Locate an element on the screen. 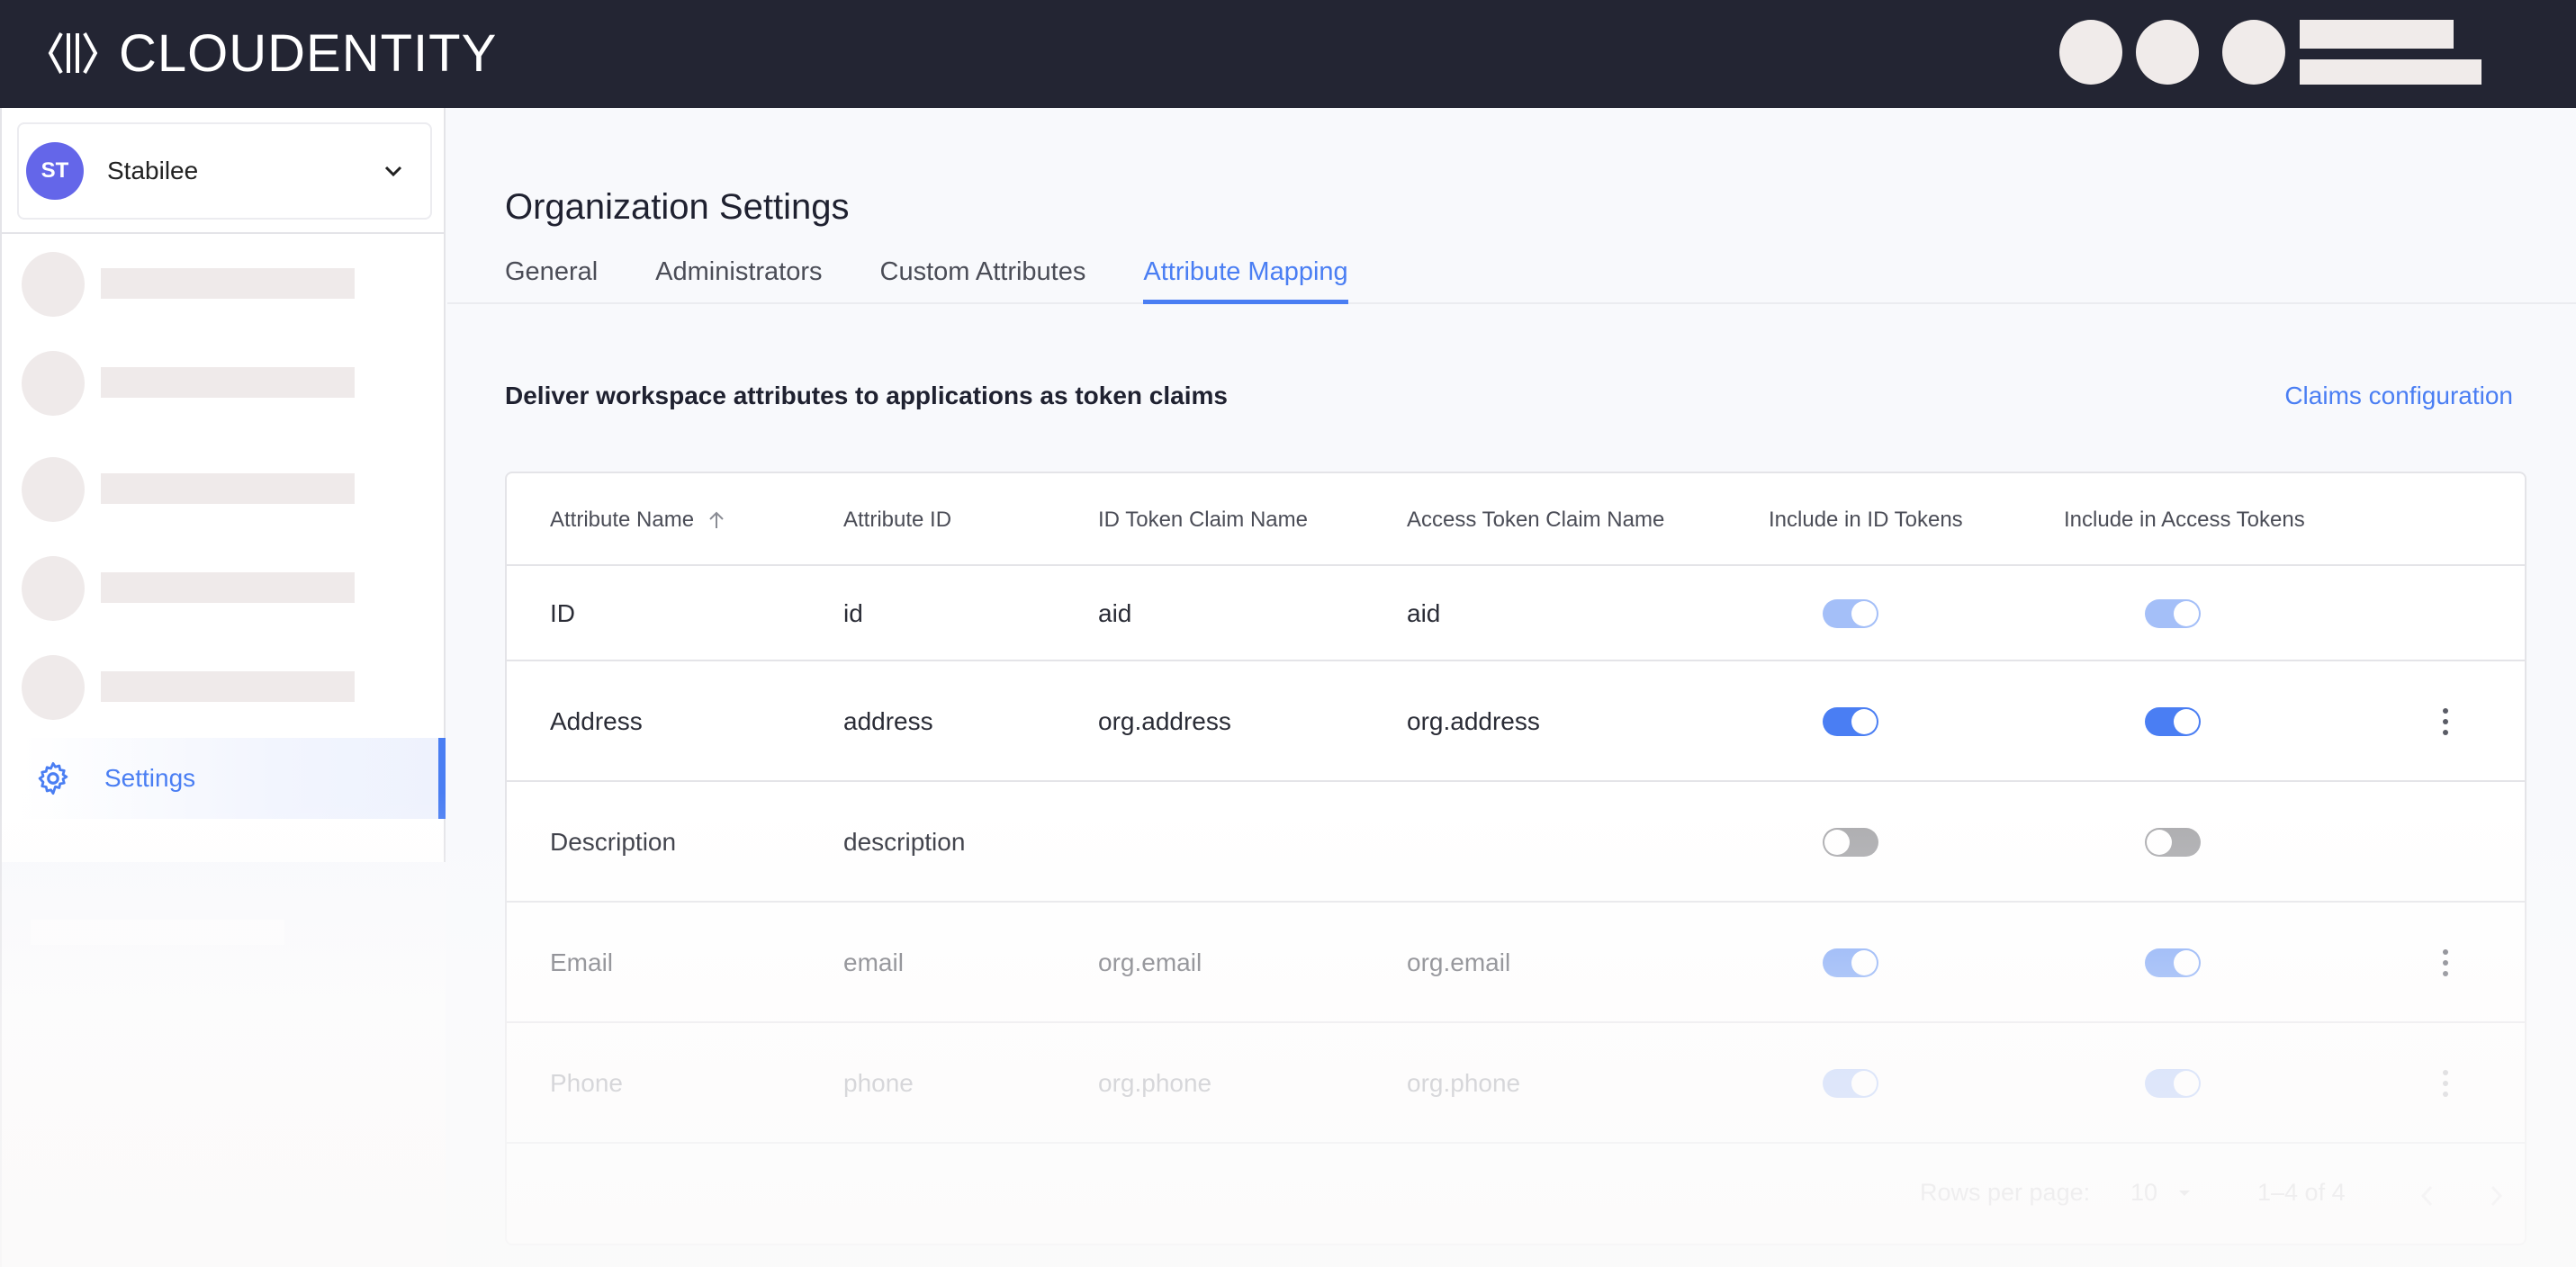 This screenshot has height=1267, width=2576. rows-per-page-select: 10 is located at coordinates (2161, 1193).